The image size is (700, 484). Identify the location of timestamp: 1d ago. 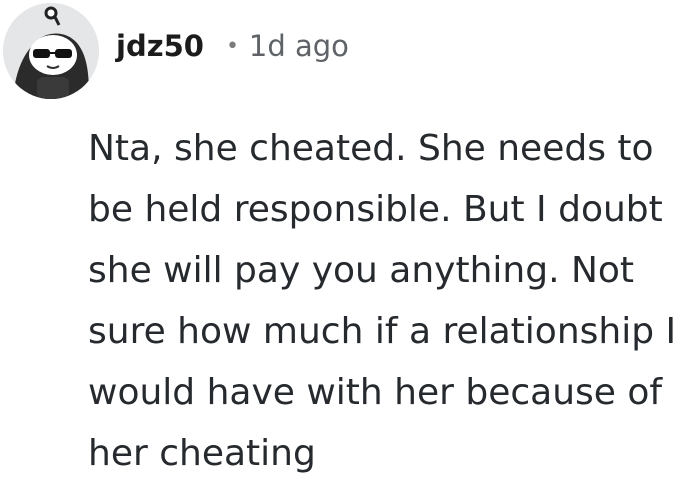
(299, 46).